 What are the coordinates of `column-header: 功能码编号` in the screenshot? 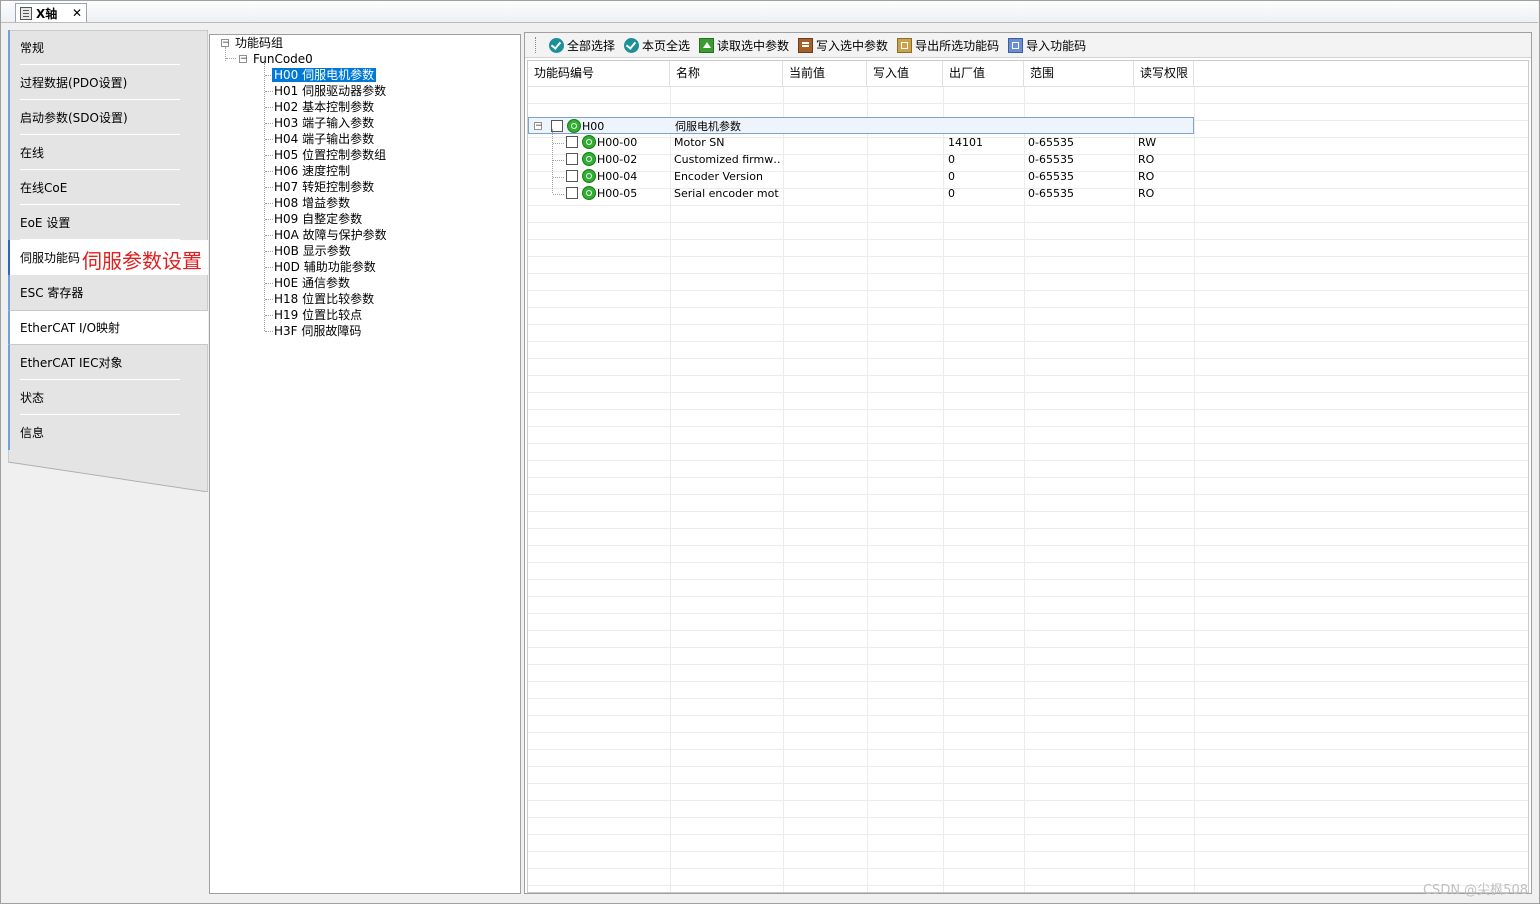 It's located at (599, 73).